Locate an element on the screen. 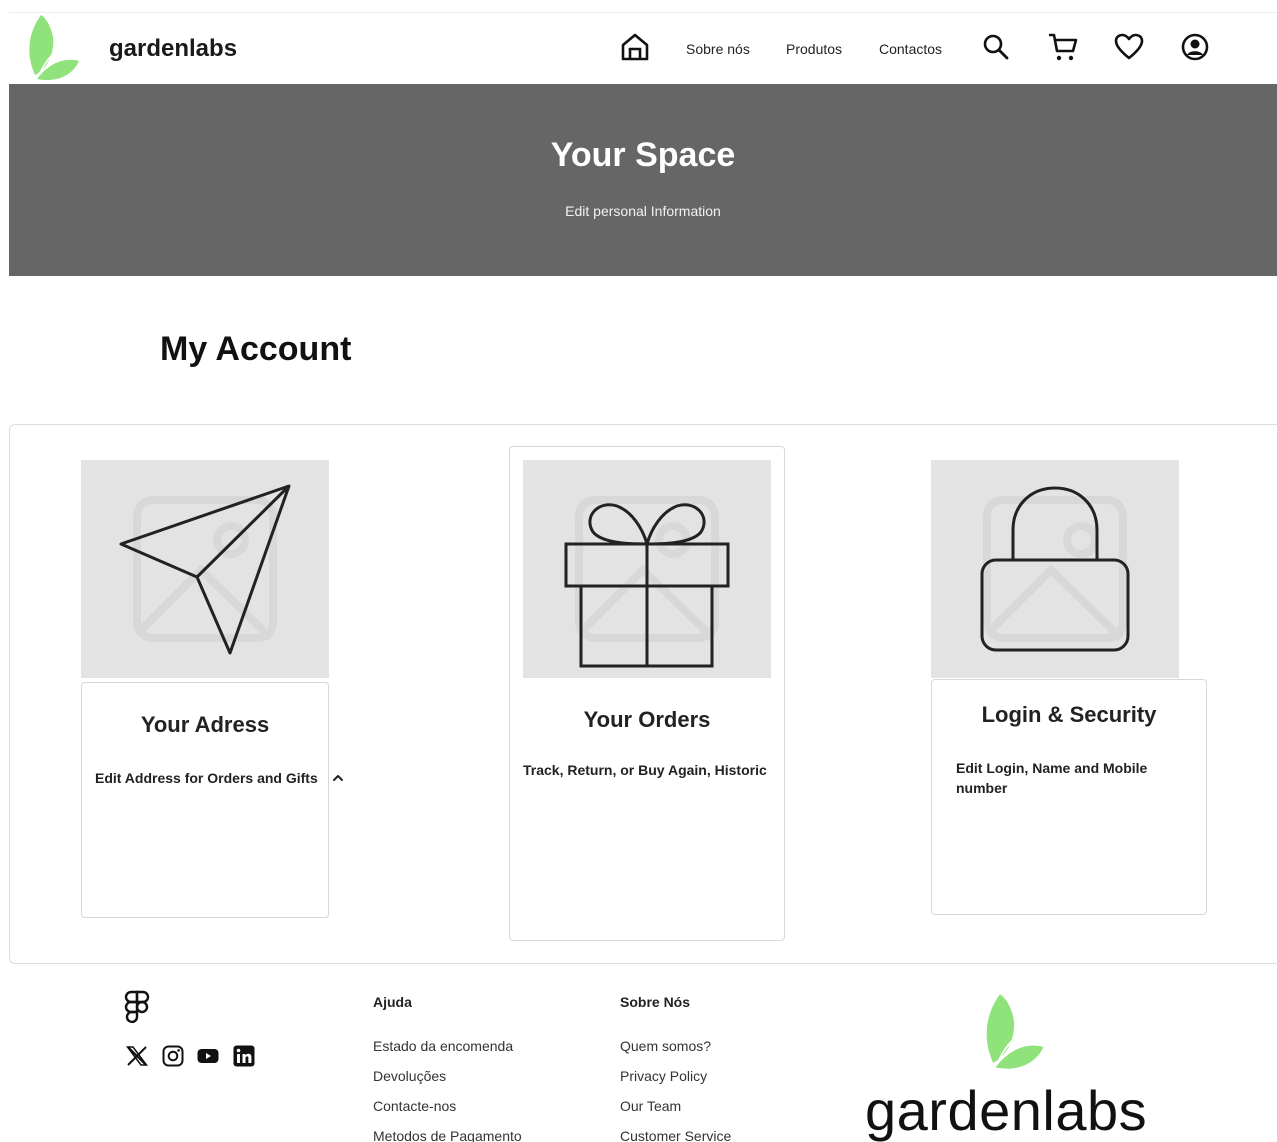 This screenshot has width=1277, height=1142. footer-link: Devoluções is located at coordinates (409, 1076).